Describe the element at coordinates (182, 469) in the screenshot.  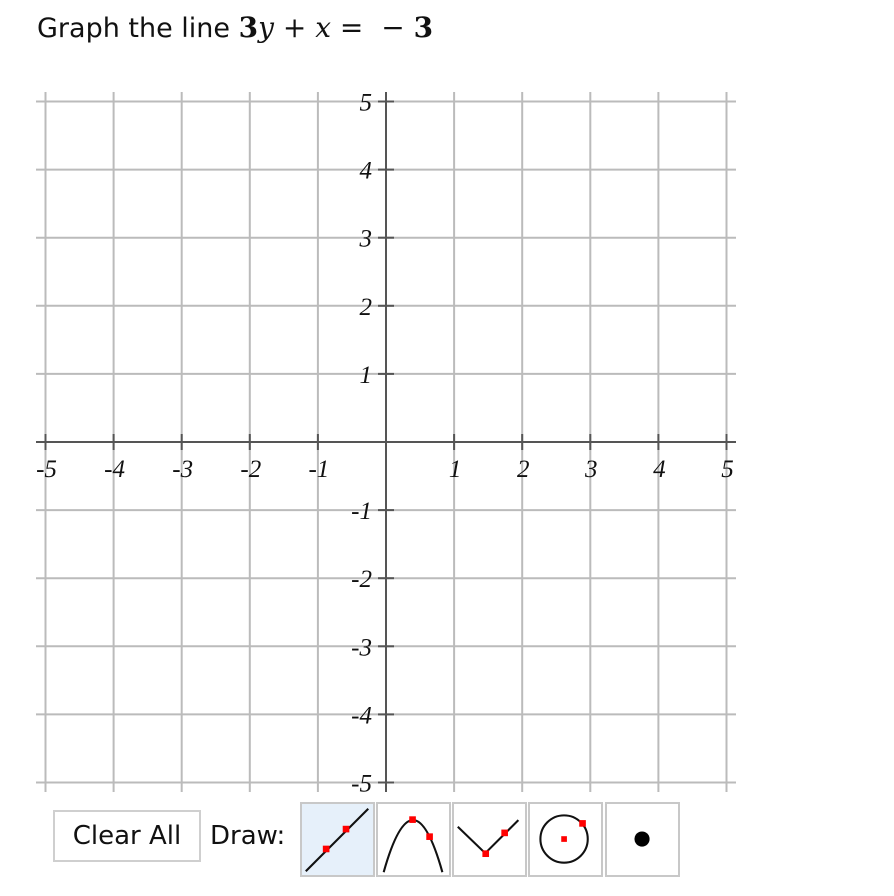
I see `x-tick-label: -3` at that location.